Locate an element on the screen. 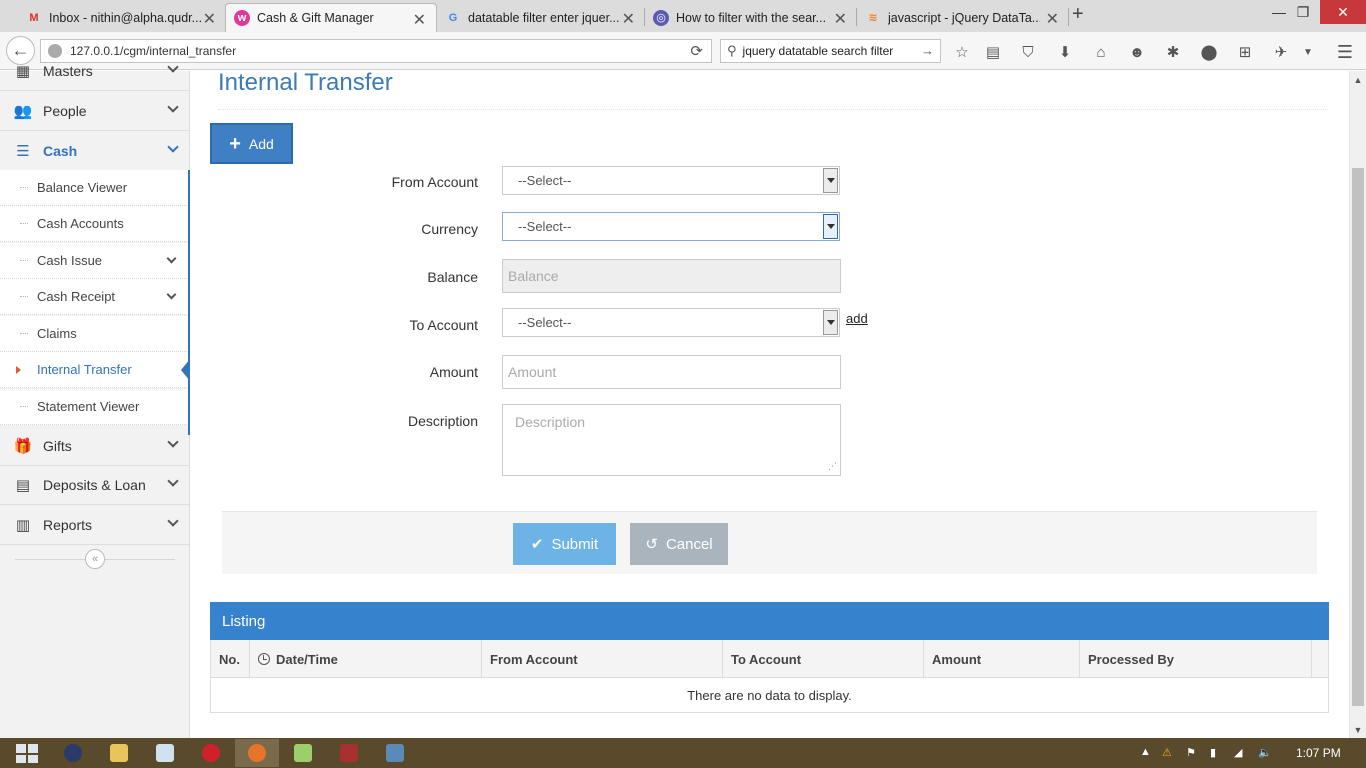 The height and width of the screenshot is (768, 1366). chat-icon: ☻ is located at coordinates (1137, 52).